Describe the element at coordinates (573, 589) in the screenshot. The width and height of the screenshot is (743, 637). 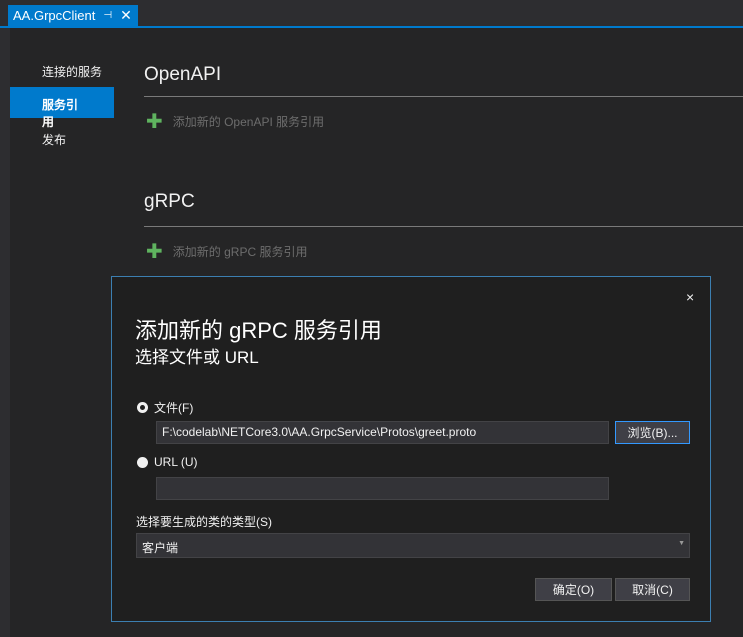
I see `ok-button: 确定(O)` at that location.